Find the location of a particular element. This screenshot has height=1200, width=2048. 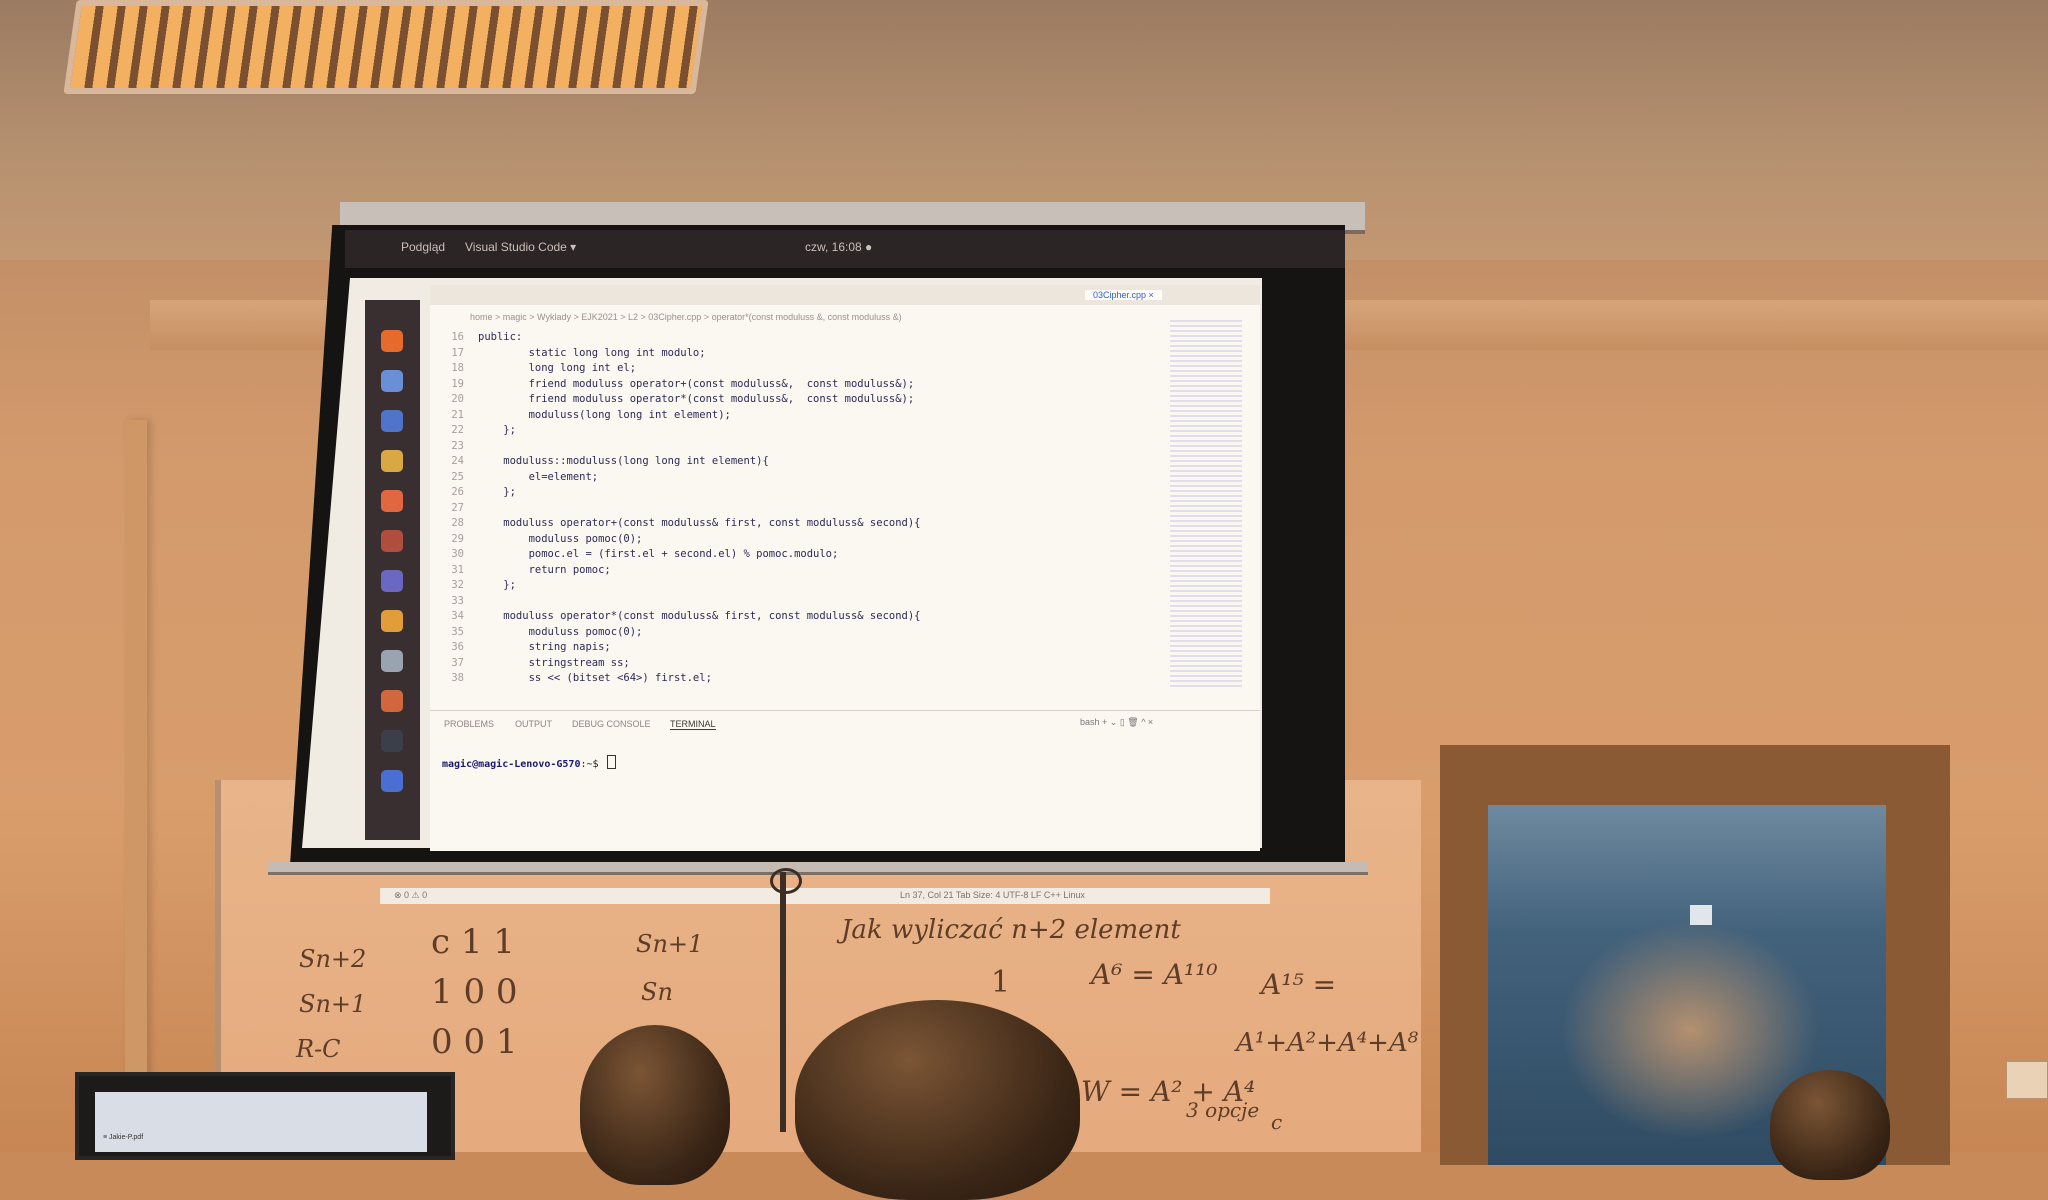

line-number: 21 is located at coordinates (457, 414).